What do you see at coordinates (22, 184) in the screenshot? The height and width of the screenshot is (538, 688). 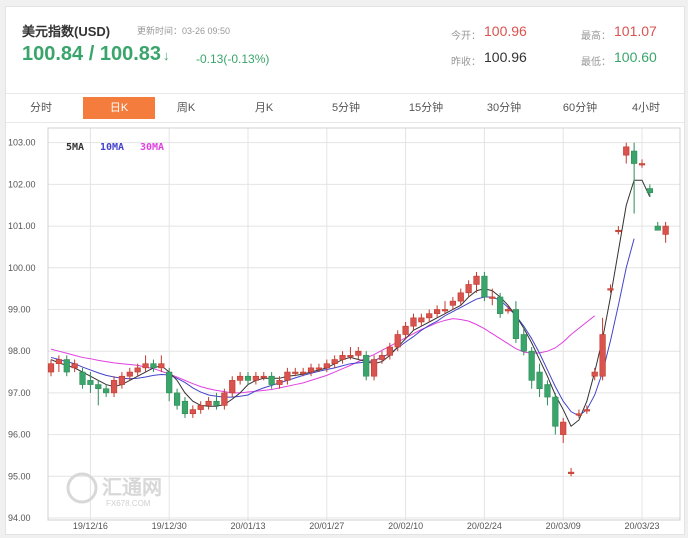 I see `y-tick-label: 102.00` at bounding box center [22, 184].